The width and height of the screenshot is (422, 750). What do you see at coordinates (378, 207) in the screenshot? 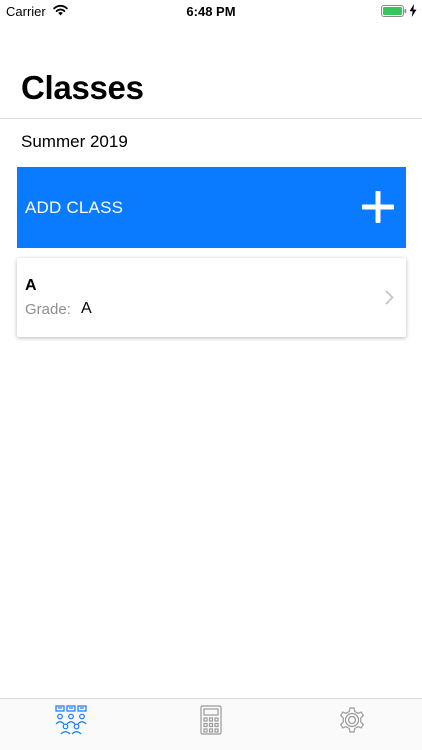
I see `plus-icon` at bounding box center [378, 207].